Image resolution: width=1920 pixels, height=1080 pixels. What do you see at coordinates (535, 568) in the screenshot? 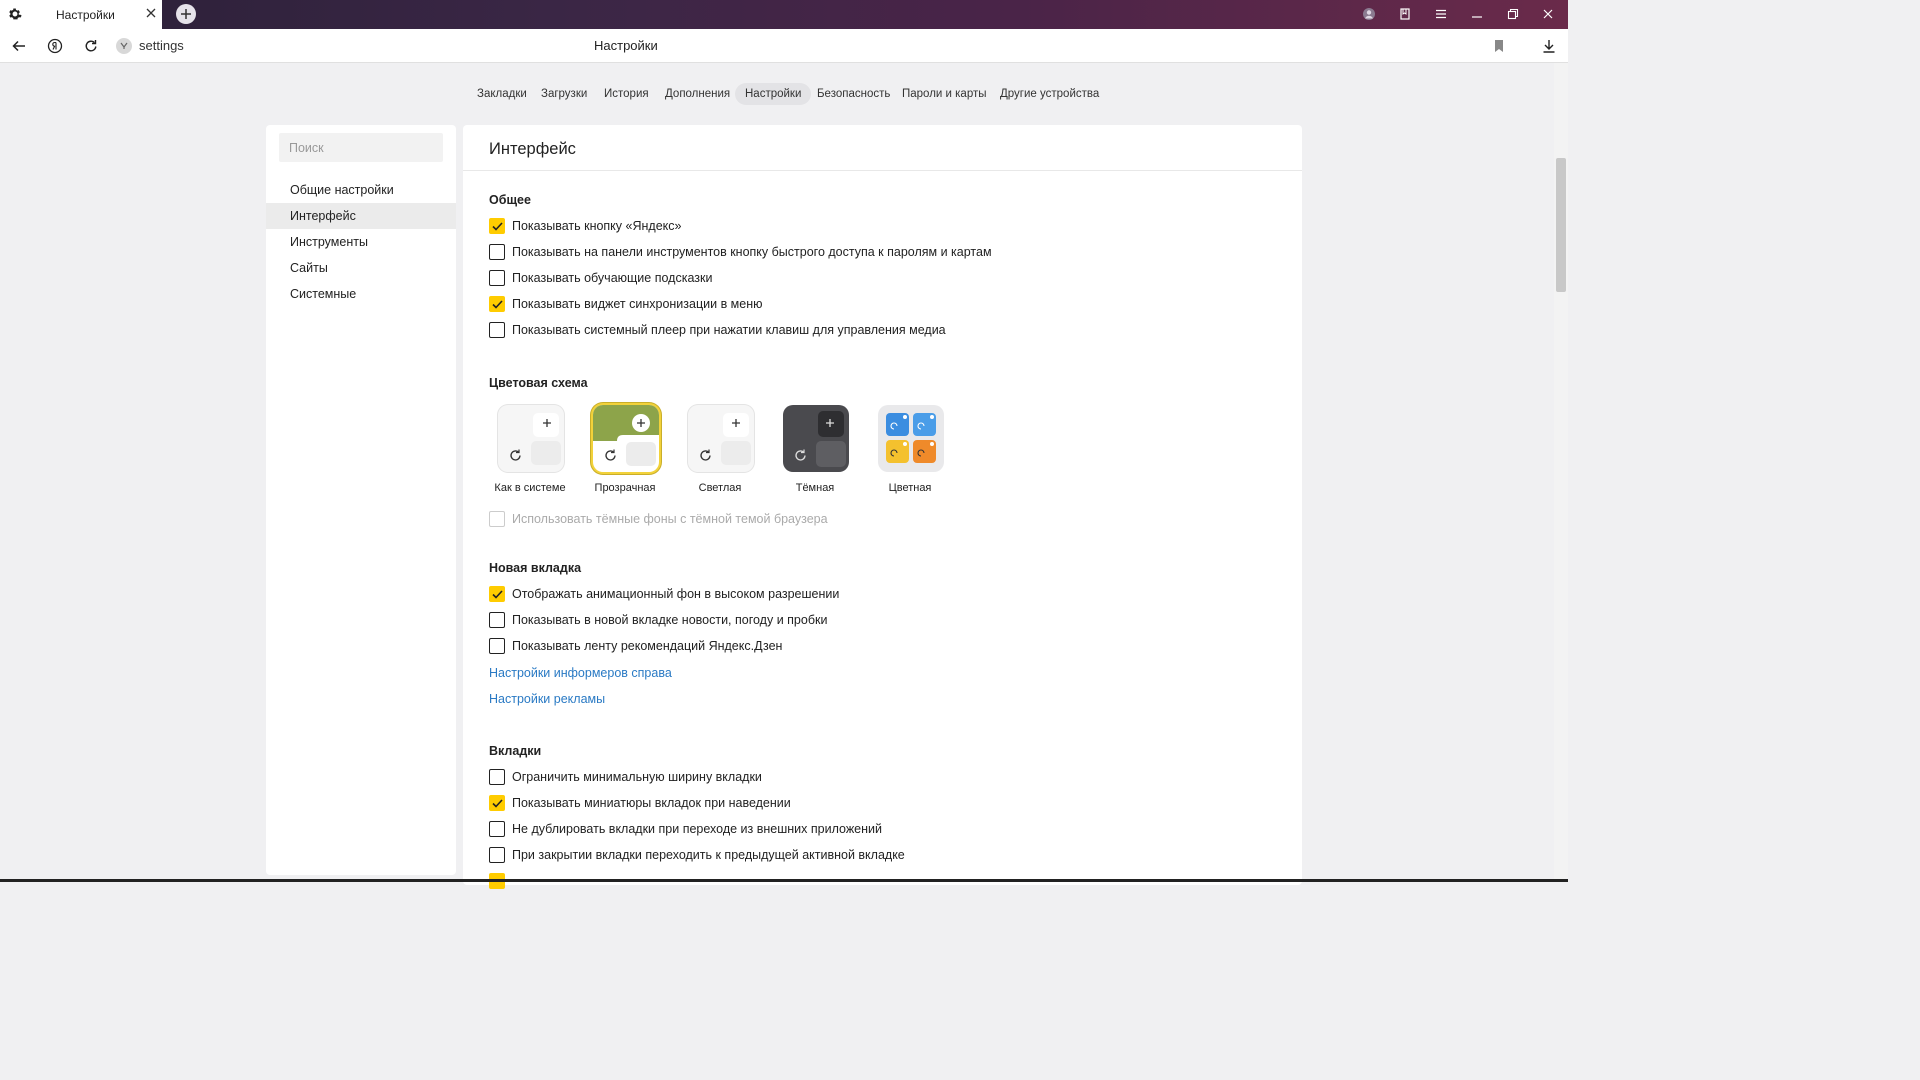
I see `new-tab-heading: Новая вкладка` at bounding box center [535, 568].